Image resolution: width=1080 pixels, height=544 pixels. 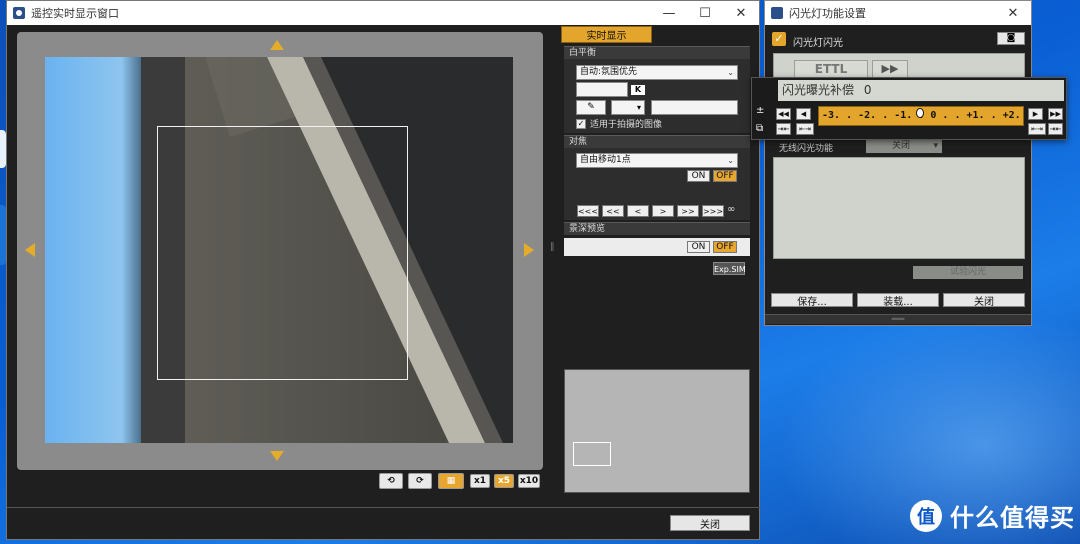 I want to click on focus-on-button: ON, so click(x=698, y=176).